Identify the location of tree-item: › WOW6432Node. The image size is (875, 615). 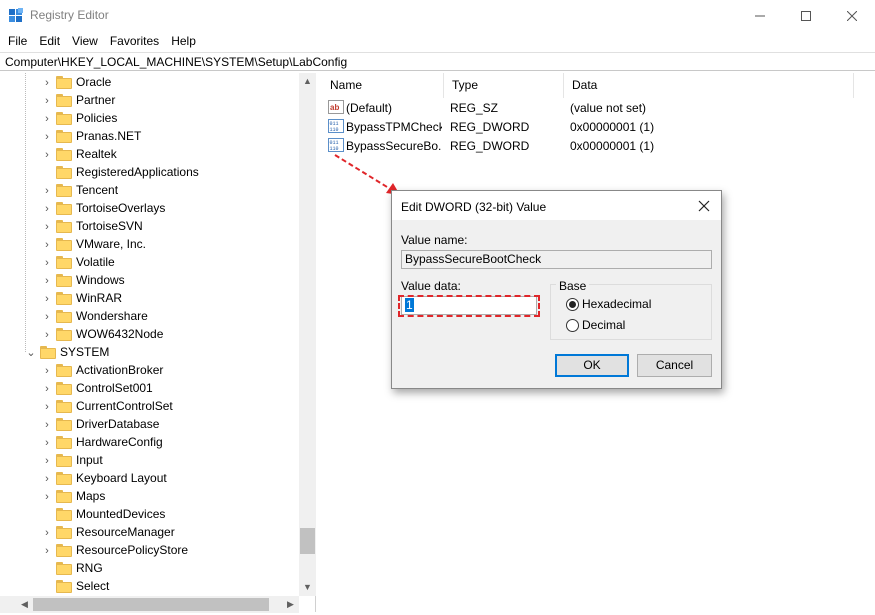
(150, 335).